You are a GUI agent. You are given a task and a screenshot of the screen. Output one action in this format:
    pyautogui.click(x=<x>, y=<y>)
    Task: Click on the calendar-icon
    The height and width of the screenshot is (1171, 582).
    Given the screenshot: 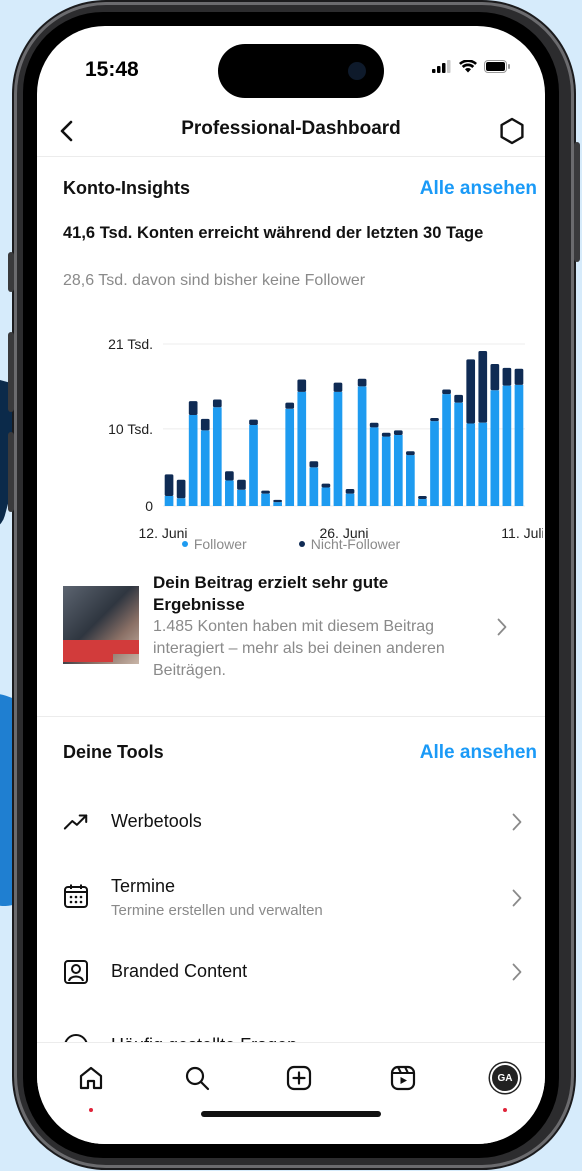 What is the action you would take?
    pyautogui.click(x=76, y=896)
    